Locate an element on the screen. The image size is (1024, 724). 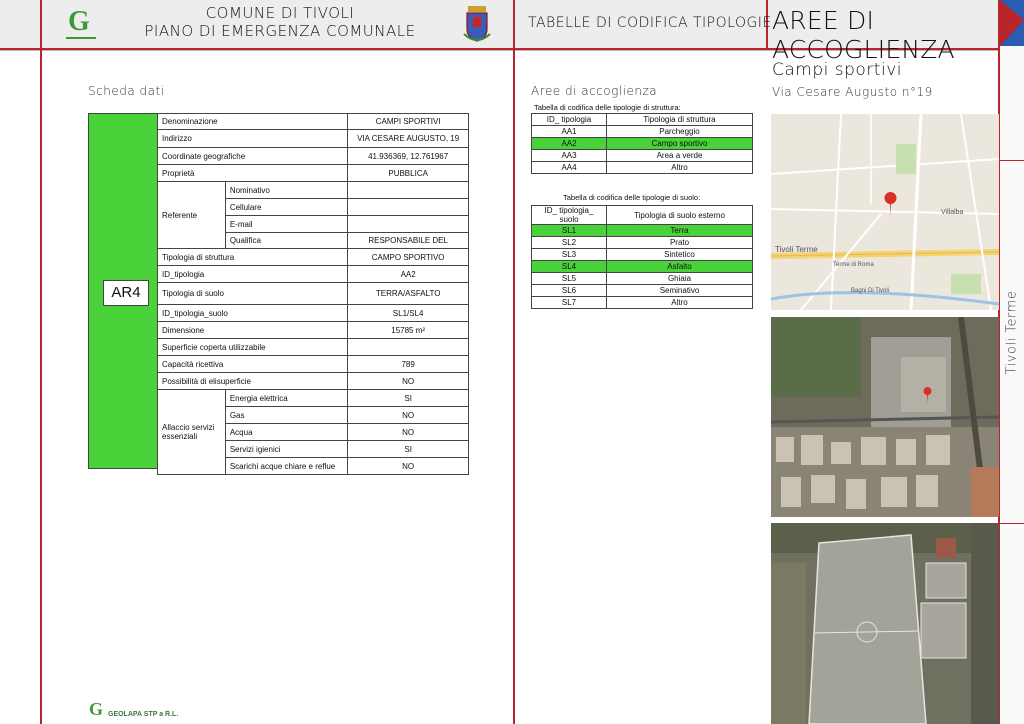
comune-name: COMUNE DI TIVOLI is located at coordinates (280, 13).